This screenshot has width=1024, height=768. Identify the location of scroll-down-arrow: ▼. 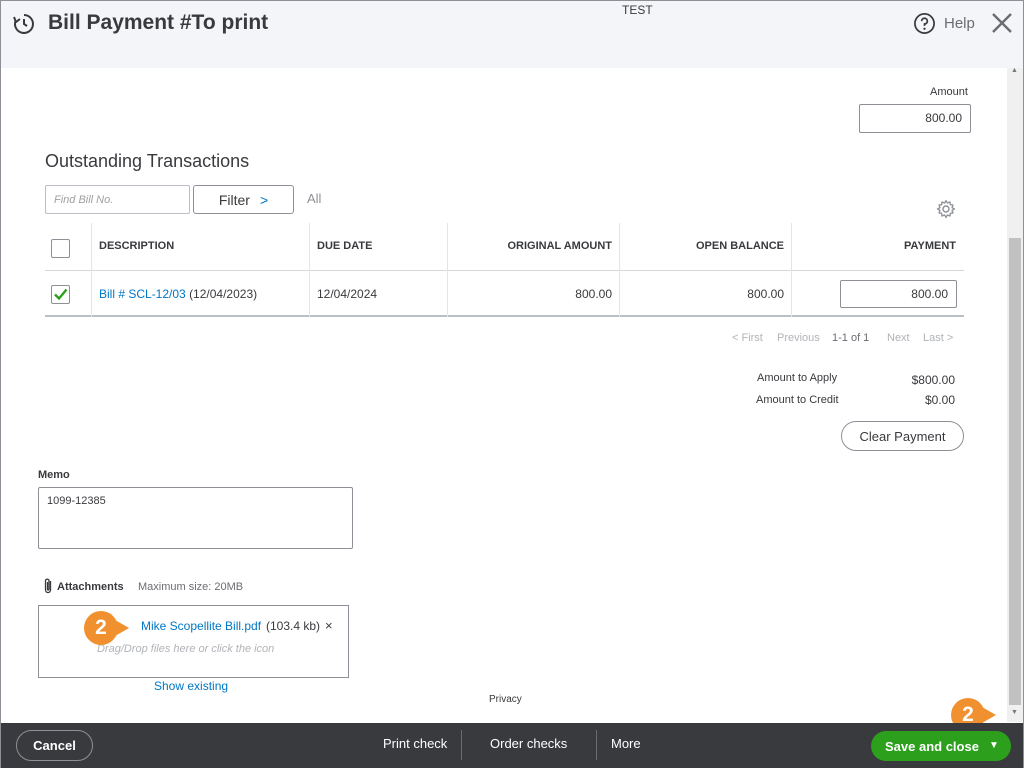
(1014, 712).